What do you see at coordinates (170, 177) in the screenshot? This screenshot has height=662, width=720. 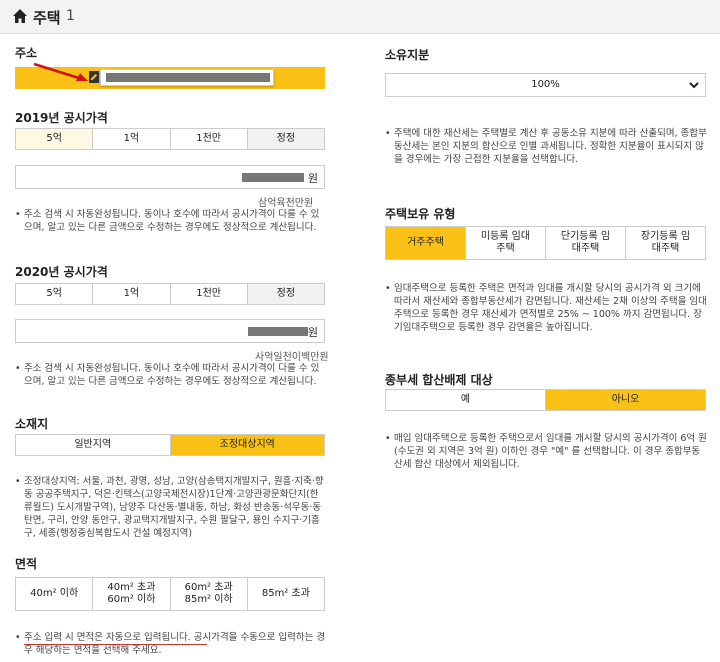 I see `price-2019-input: 원` at bounding box center [170, 177].